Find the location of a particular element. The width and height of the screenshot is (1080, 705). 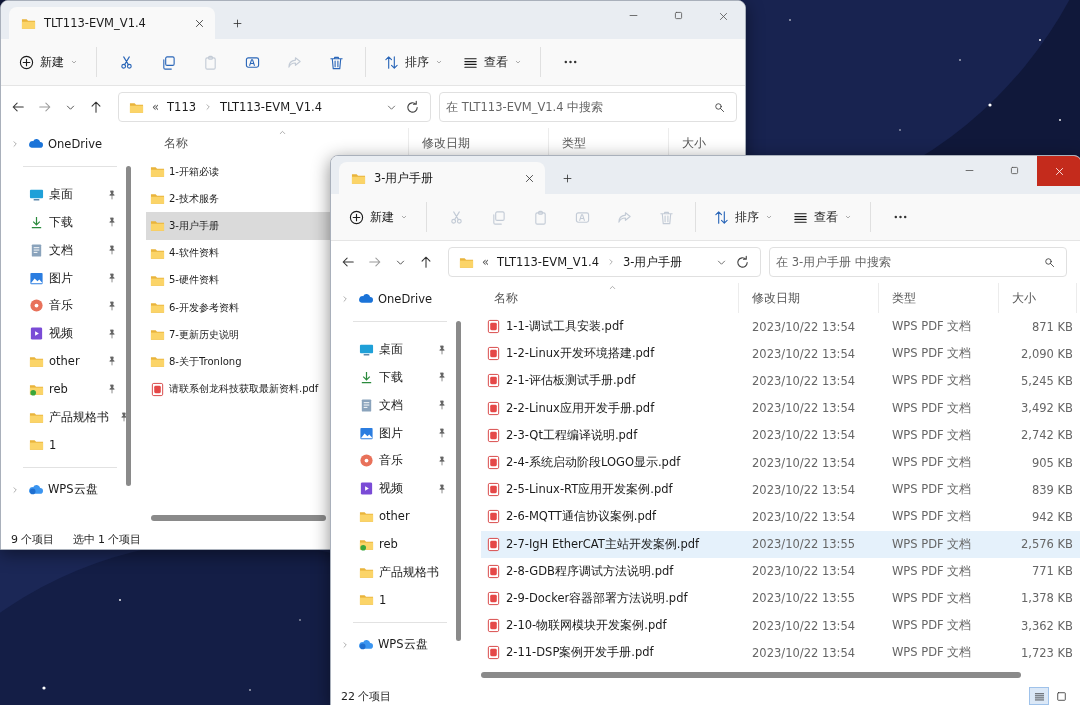

file-row: 2-11-DSP案例开发手册.pdf 2023/10/22 13:54 WPS PDF 文档 1,723 KB is located at coordinates (780, 653).